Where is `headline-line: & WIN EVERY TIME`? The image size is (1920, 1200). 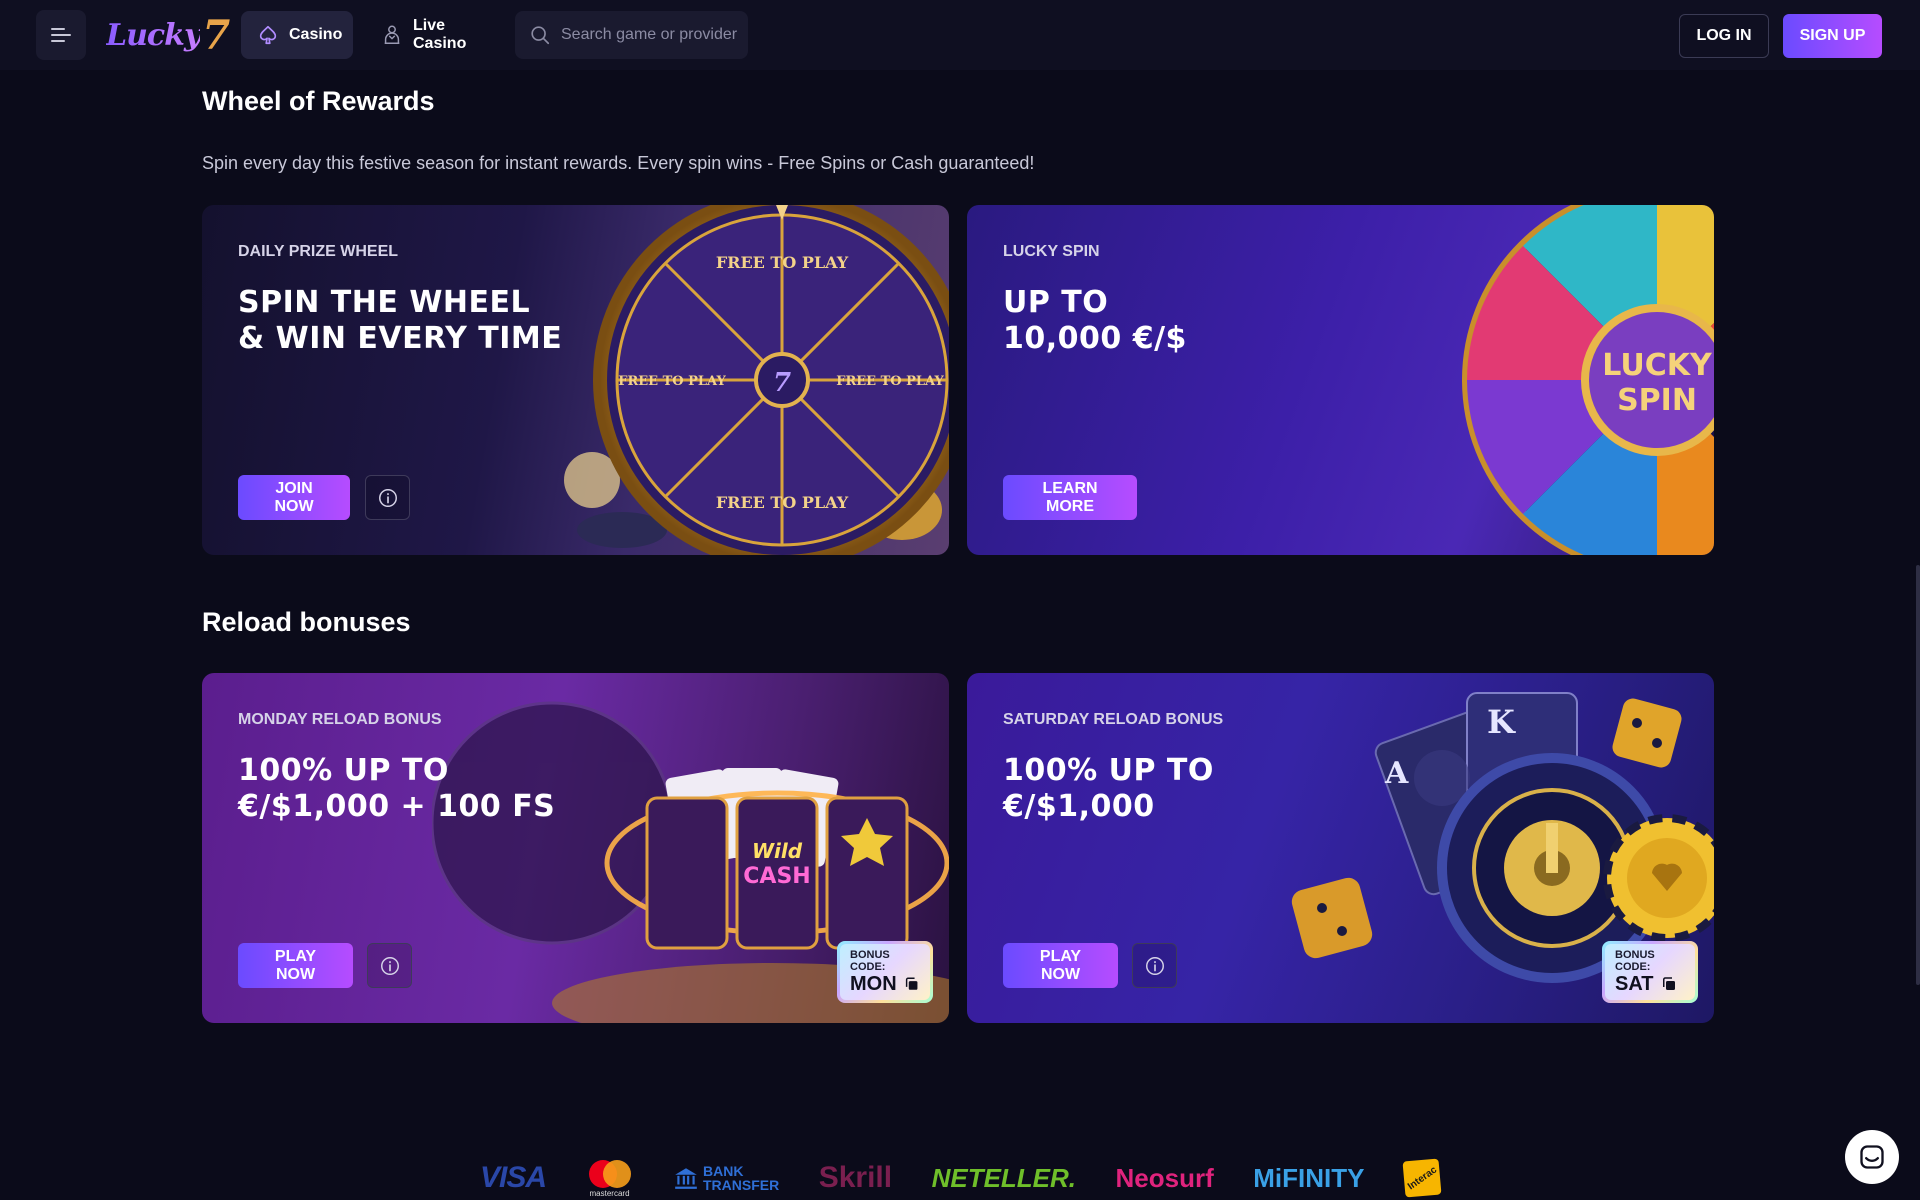 headline-line: & WIN EVERY TIME is located at coordinates (400, 338).